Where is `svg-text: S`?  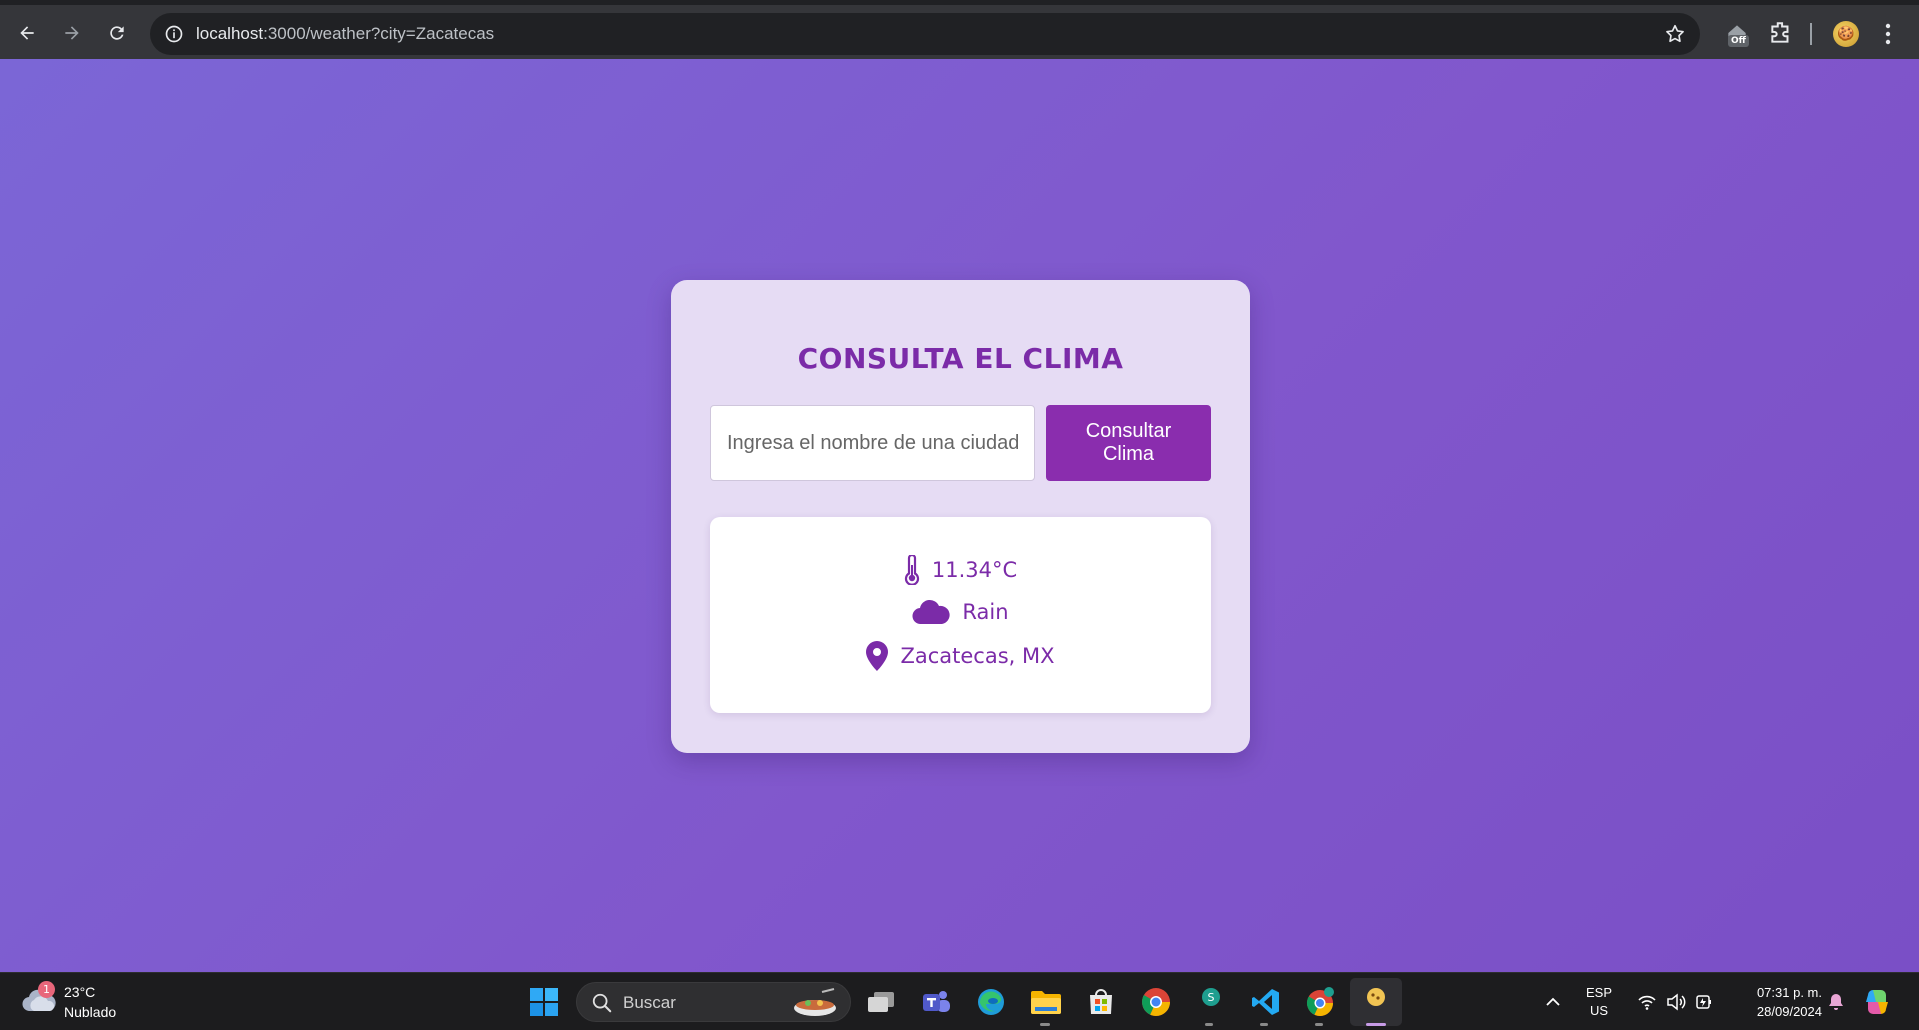 svg-text: S is located at coordinates (1211, 997).